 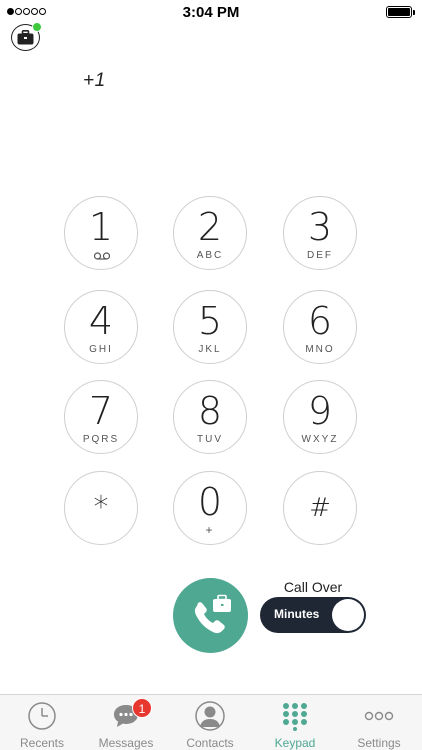 I want to click on briefcase-icon, so click(x=25, y=37).